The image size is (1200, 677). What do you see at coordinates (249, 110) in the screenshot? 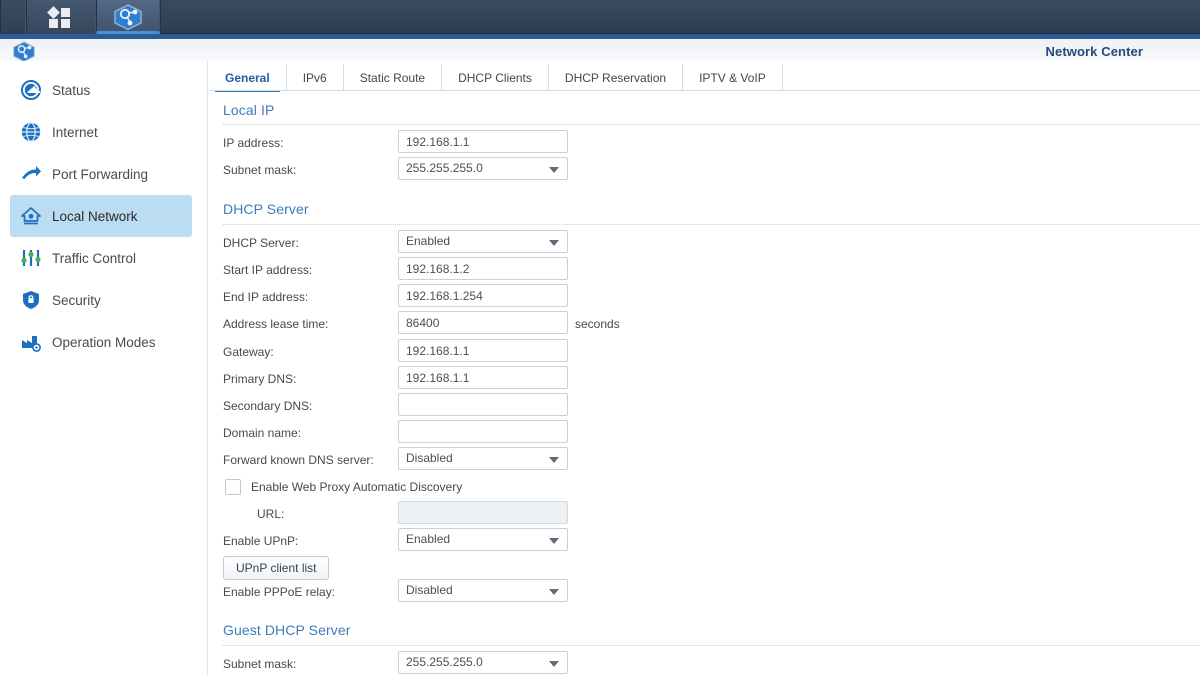
I see `section-title-local-ip: Local IP` at bounding box center [249, 110].